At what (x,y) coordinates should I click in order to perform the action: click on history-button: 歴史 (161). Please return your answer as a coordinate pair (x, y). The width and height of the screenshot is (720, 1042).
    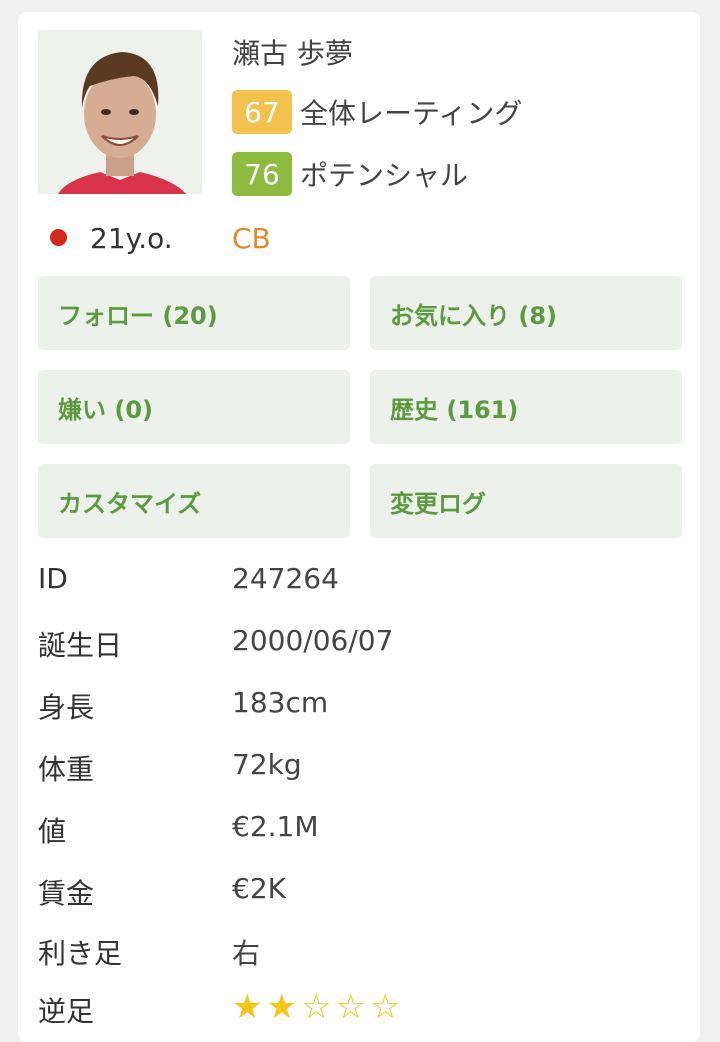
    Looking at the image, I should click on (526, 407).